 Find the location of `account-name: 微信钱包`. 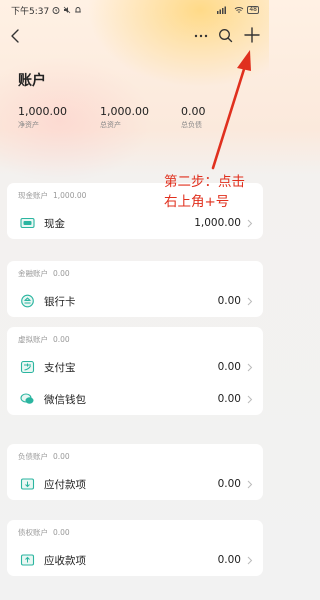

account-name: 微信钱包 is located at coordinates (65, 399).